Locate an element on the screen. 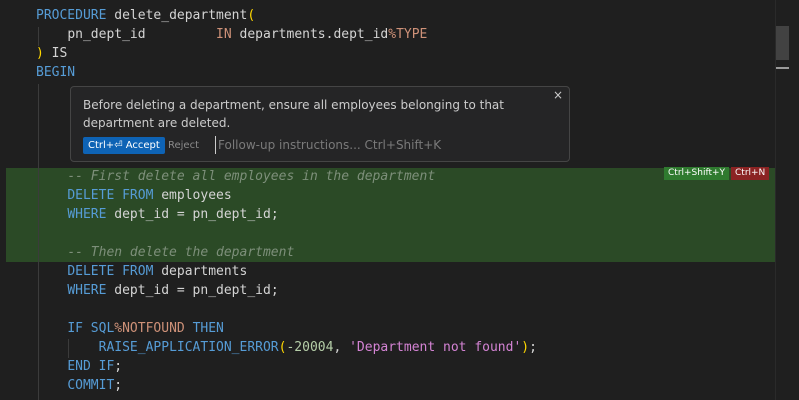 This screenshot has height=400, width=799. param-mode: IN is located at coordinates (224, 34).